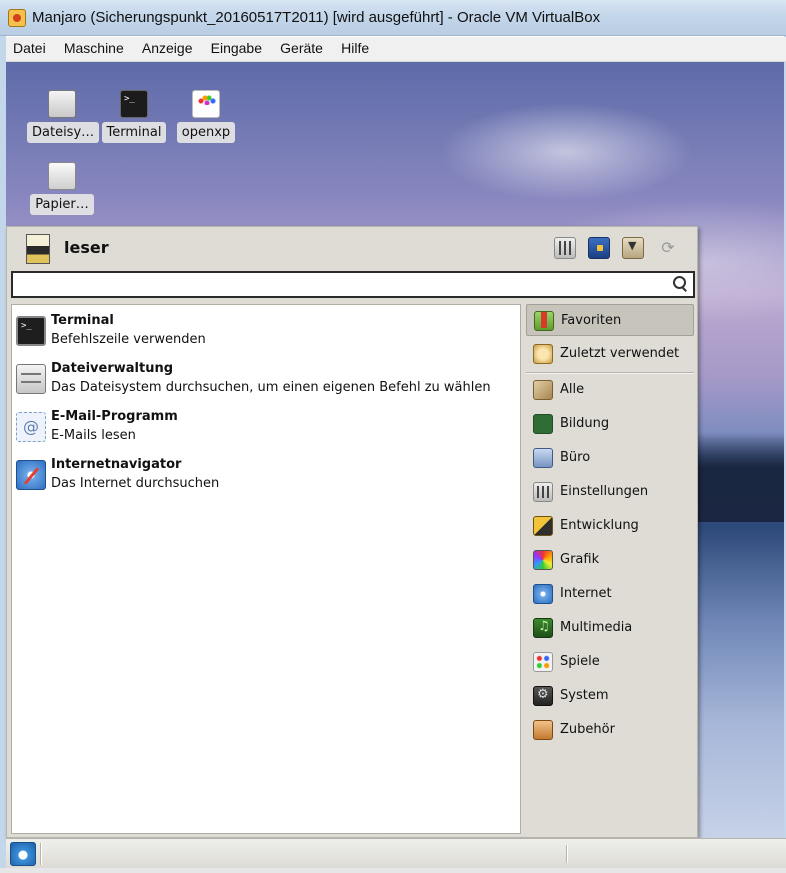 This screenshot has width=786, height=873. What do you see at coordinates (543, 424) in the screenshot?
I see `education-icon` at bounding box center [543, 424].